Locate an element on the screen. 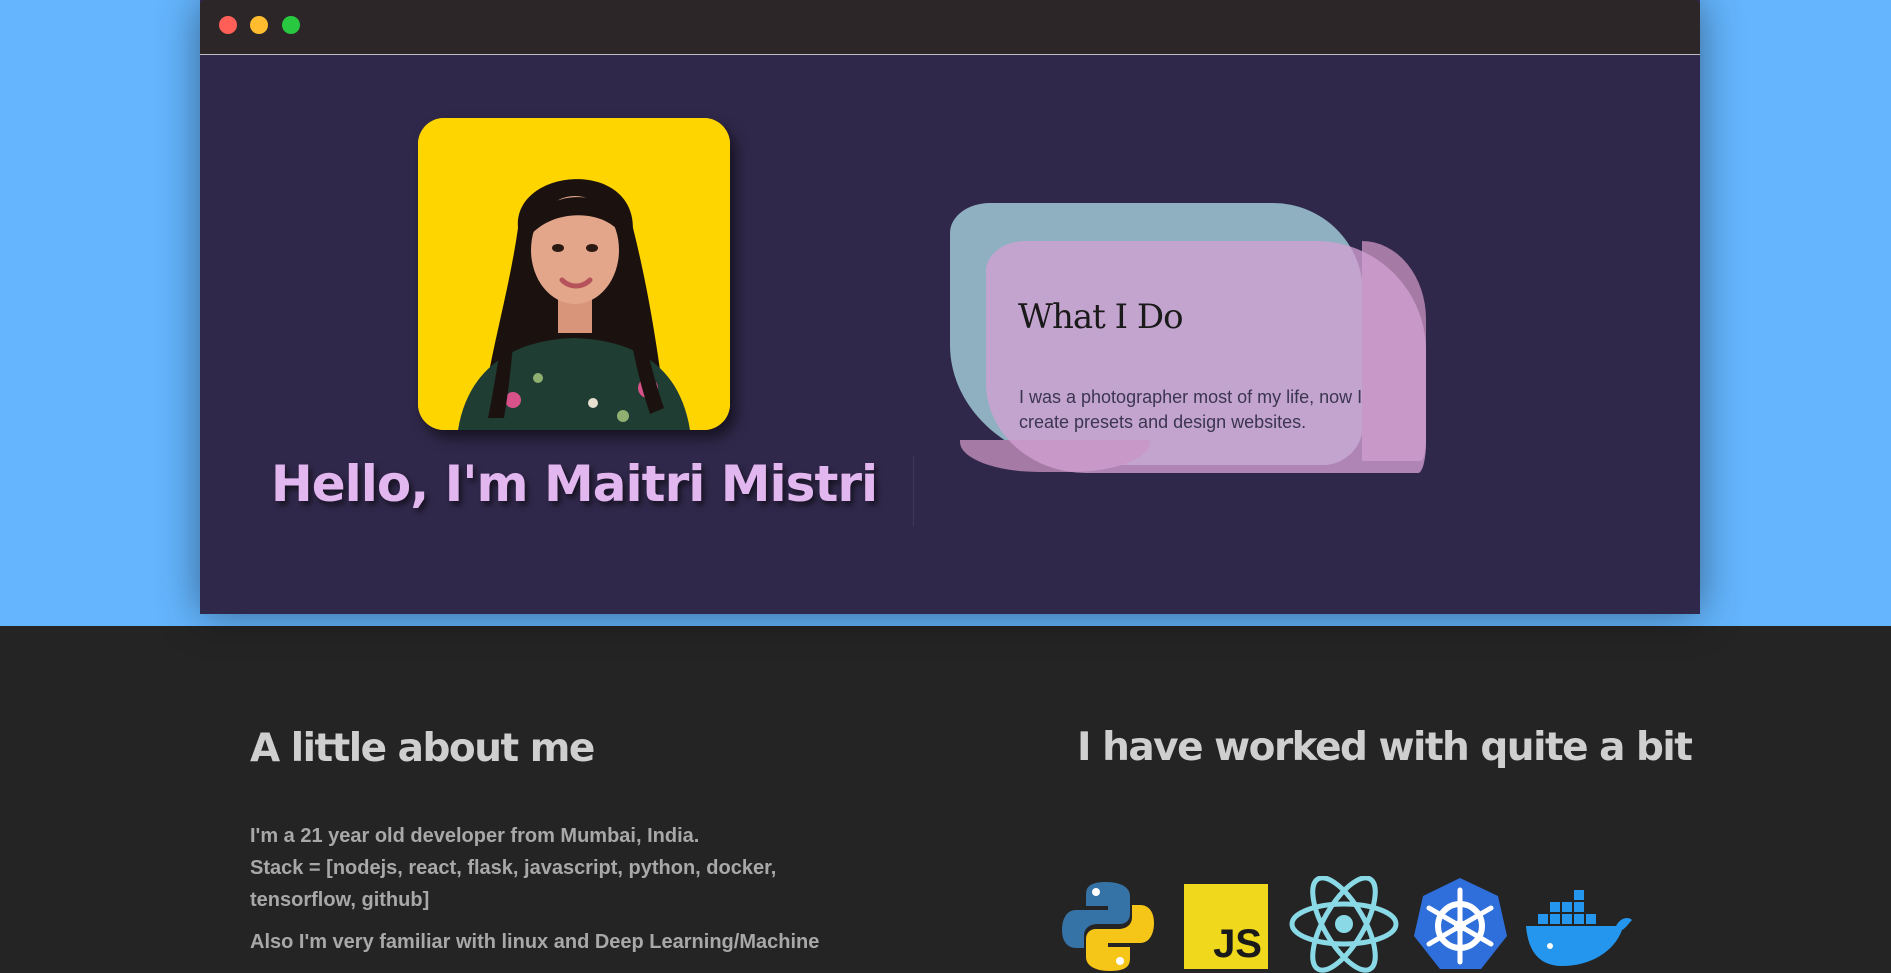  kubernetes-icon is located at coordinates (1460, 923).